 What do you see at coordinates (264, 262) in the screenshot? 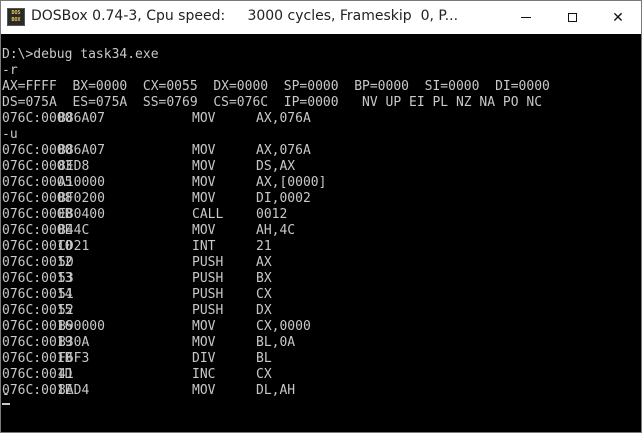
I see `disassembly-operands: AX` at bounding box center [264, 262].